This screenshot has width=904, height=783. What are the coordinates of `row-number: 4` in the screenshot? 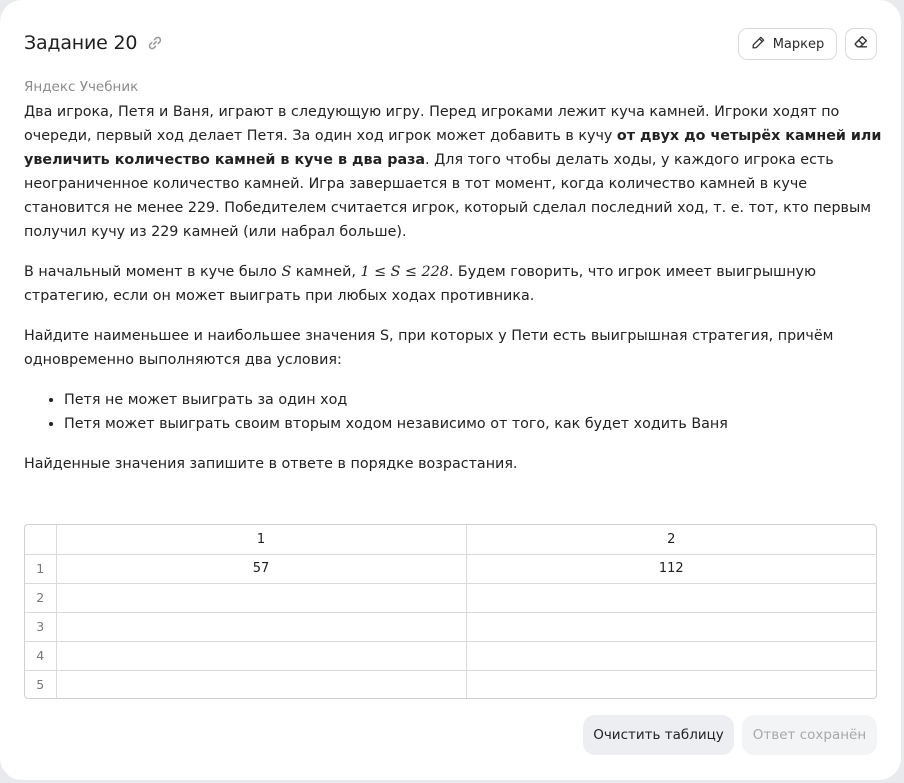 It's located at (41, 655).